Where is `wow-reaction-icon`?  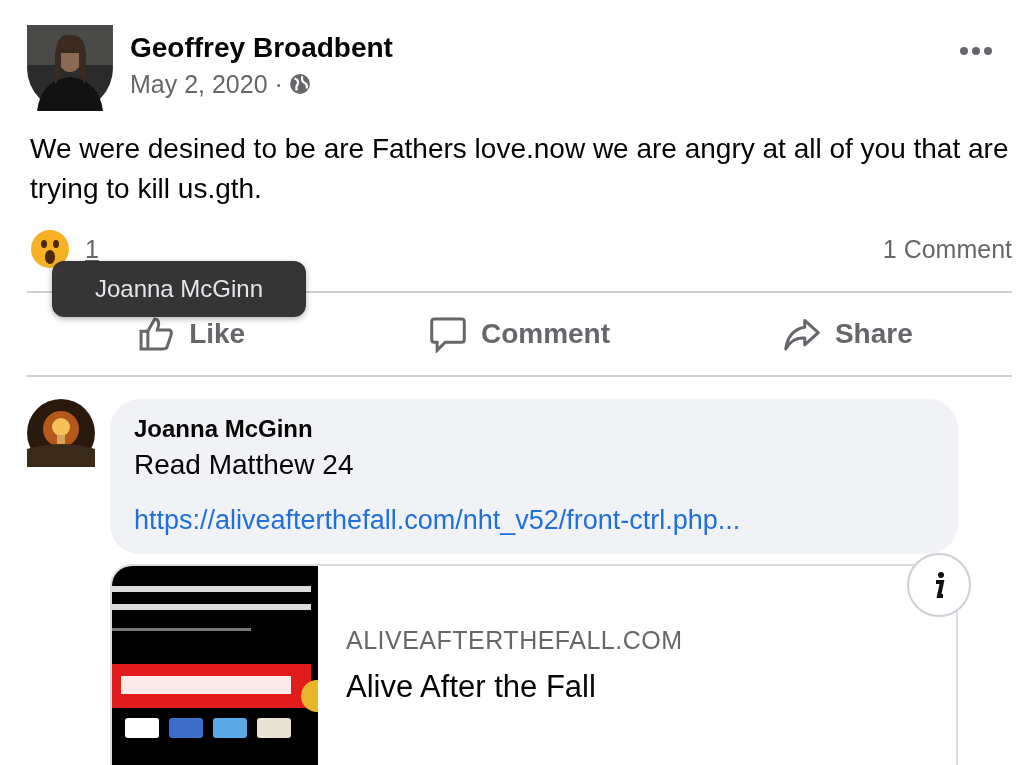
wow-reaction-icon is located at coordinates (50, 249).